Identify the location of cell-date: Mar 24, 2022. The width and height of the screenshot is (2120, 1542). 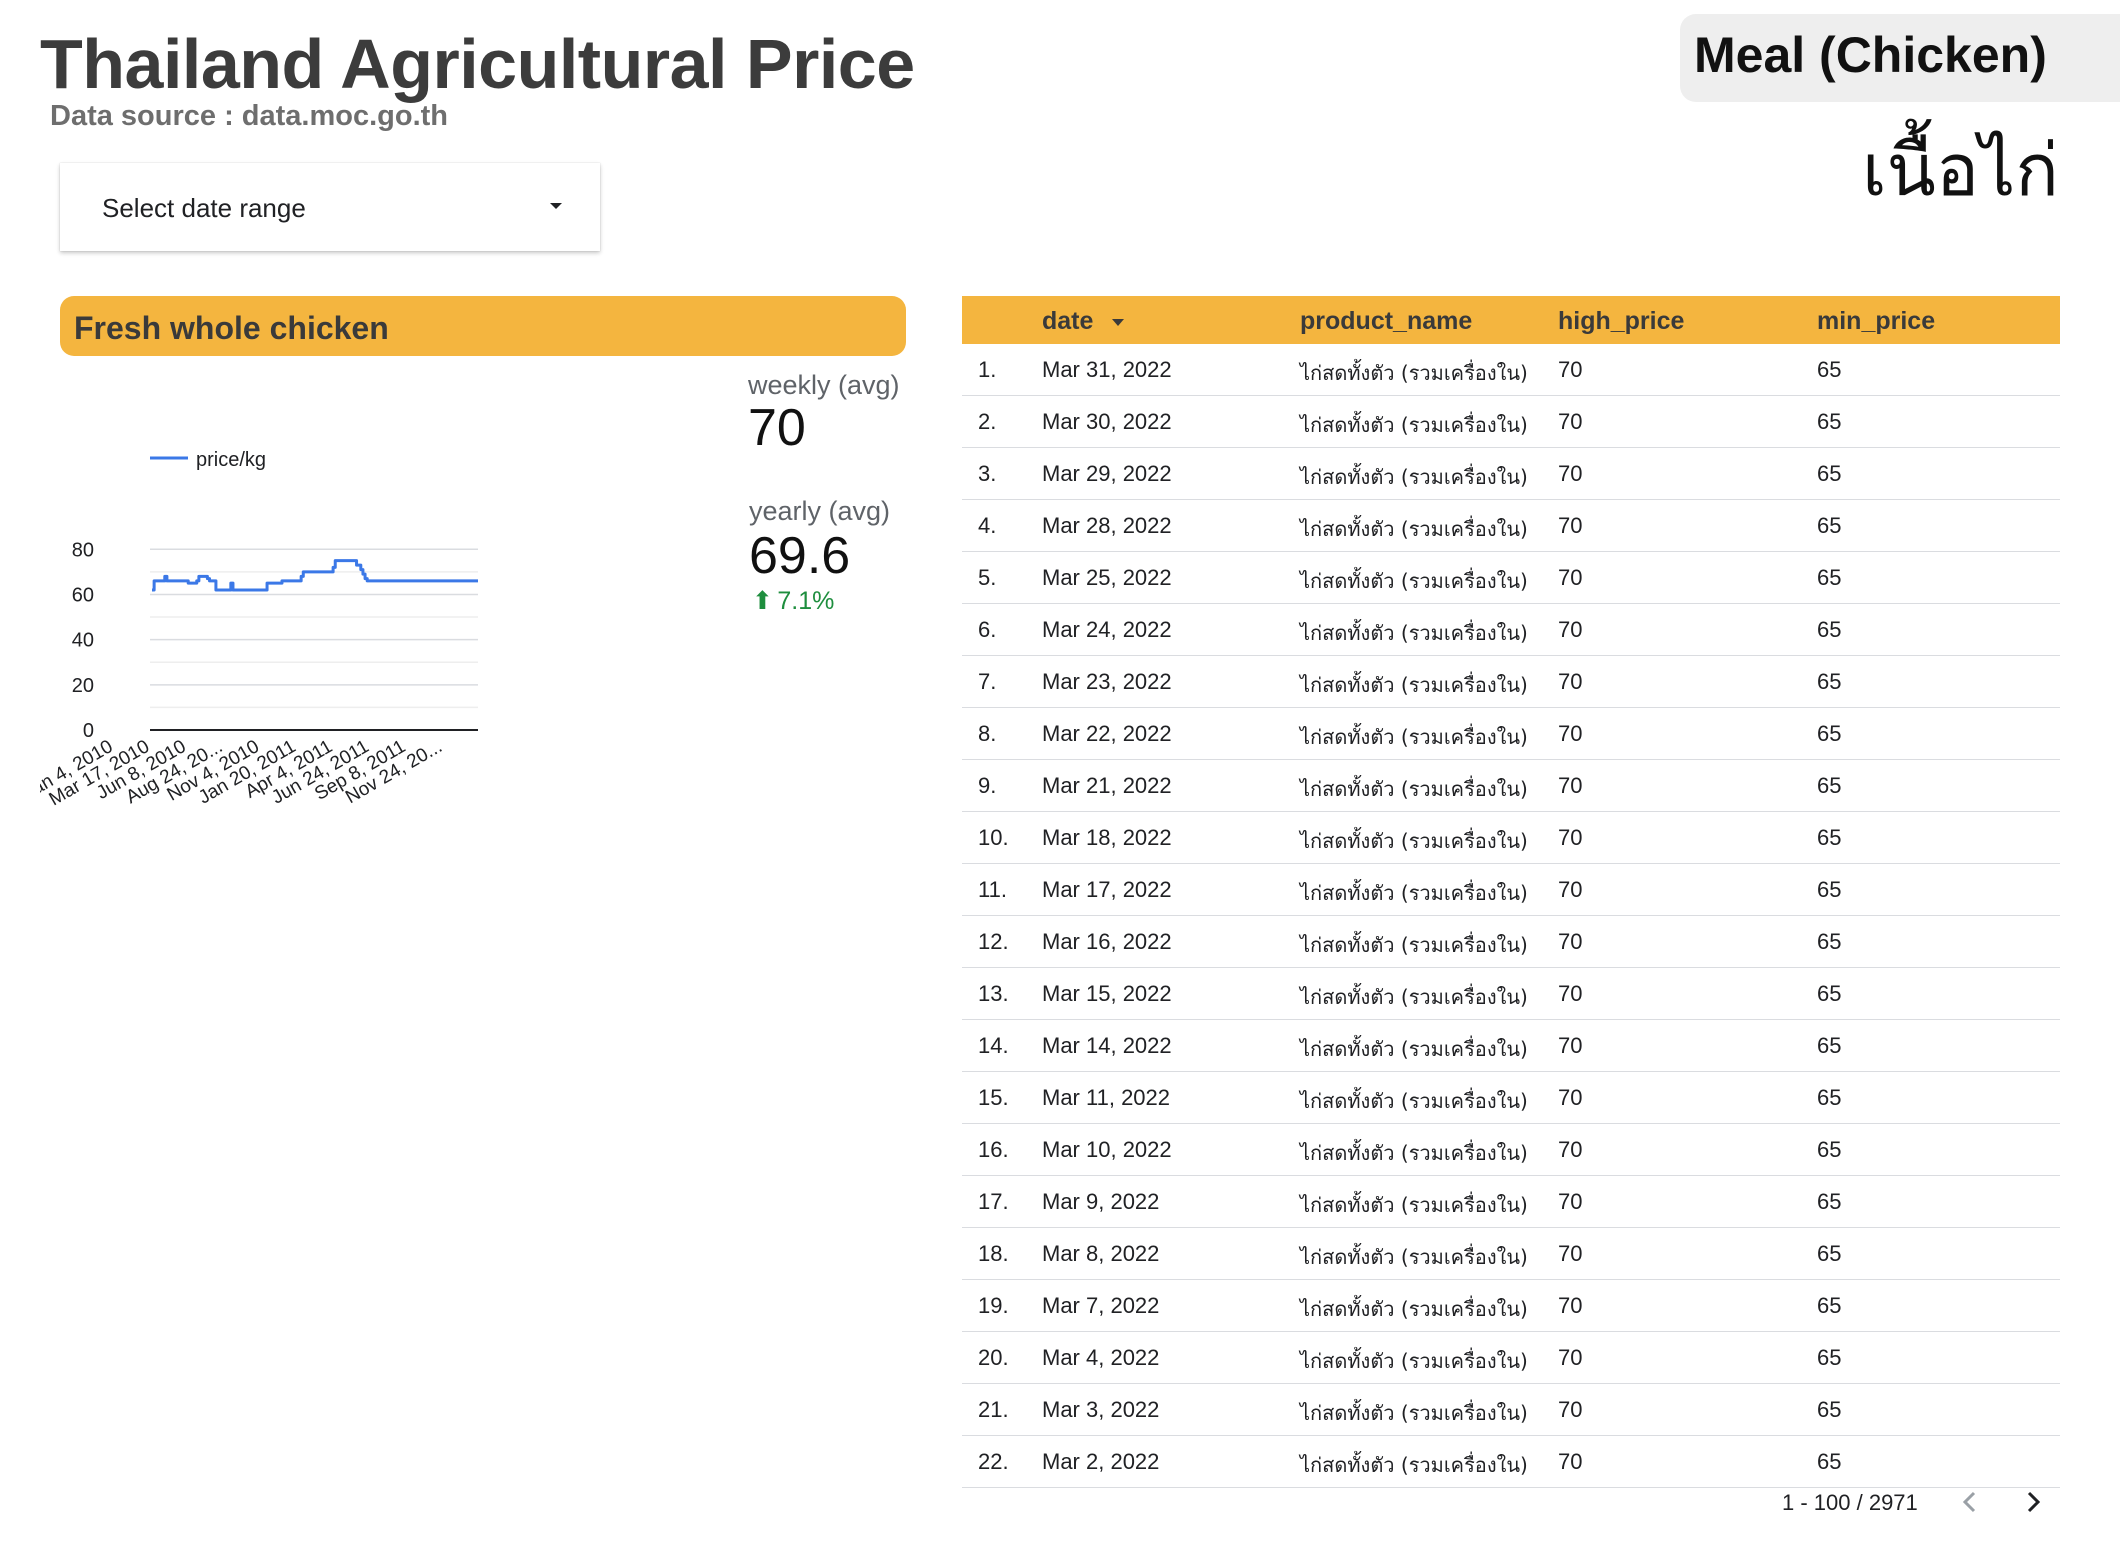
(1107, 629).